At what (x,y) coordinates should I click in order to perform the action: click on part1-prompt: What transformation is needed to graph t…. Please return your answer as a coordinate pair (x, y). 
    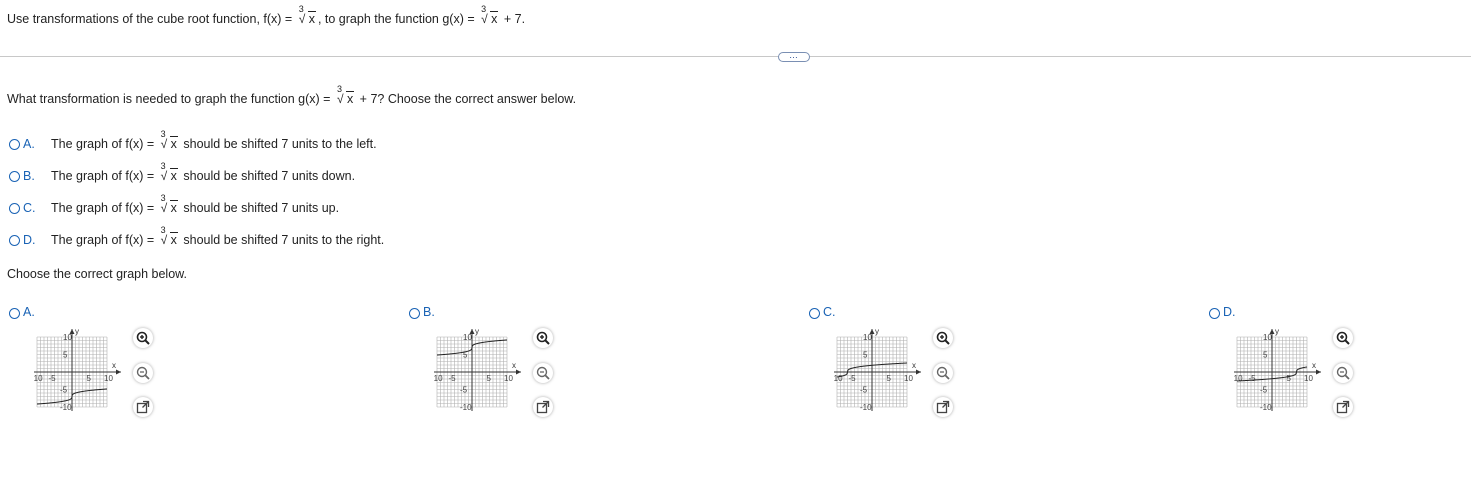
    Looking at the image, I should click on (292, 95).